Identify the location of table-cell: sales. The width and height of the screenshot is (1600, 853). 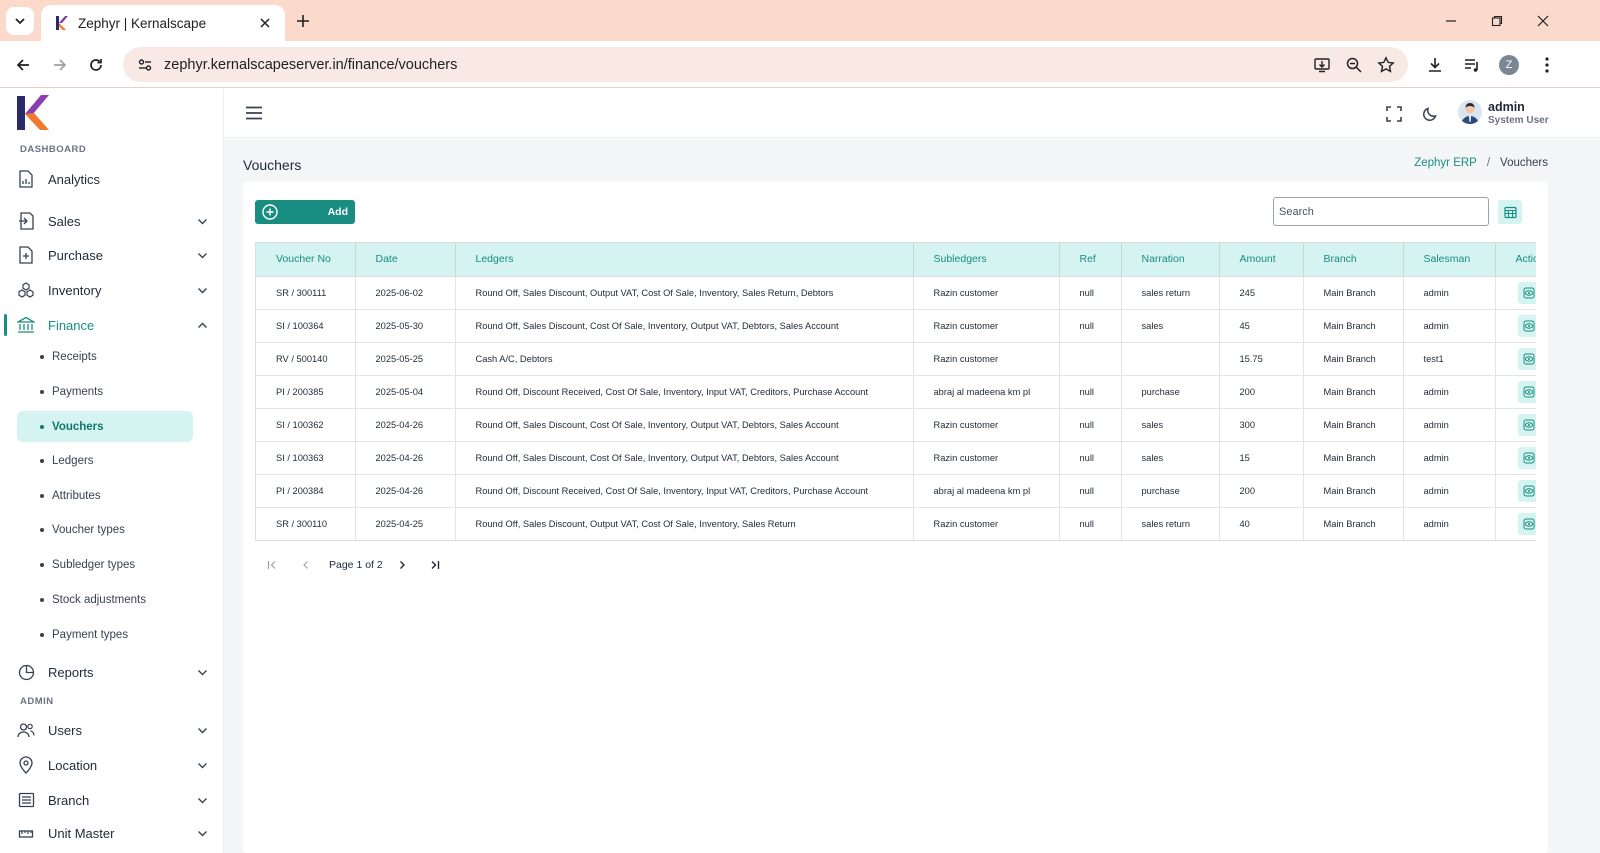
(1170, 326).